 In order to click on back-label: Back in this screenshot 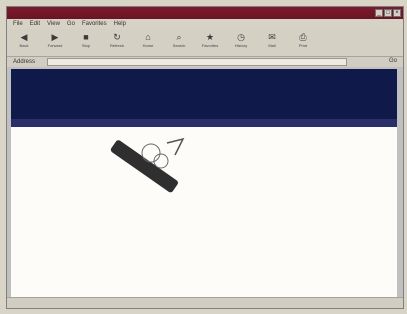, I will do `click(24, 45)`.